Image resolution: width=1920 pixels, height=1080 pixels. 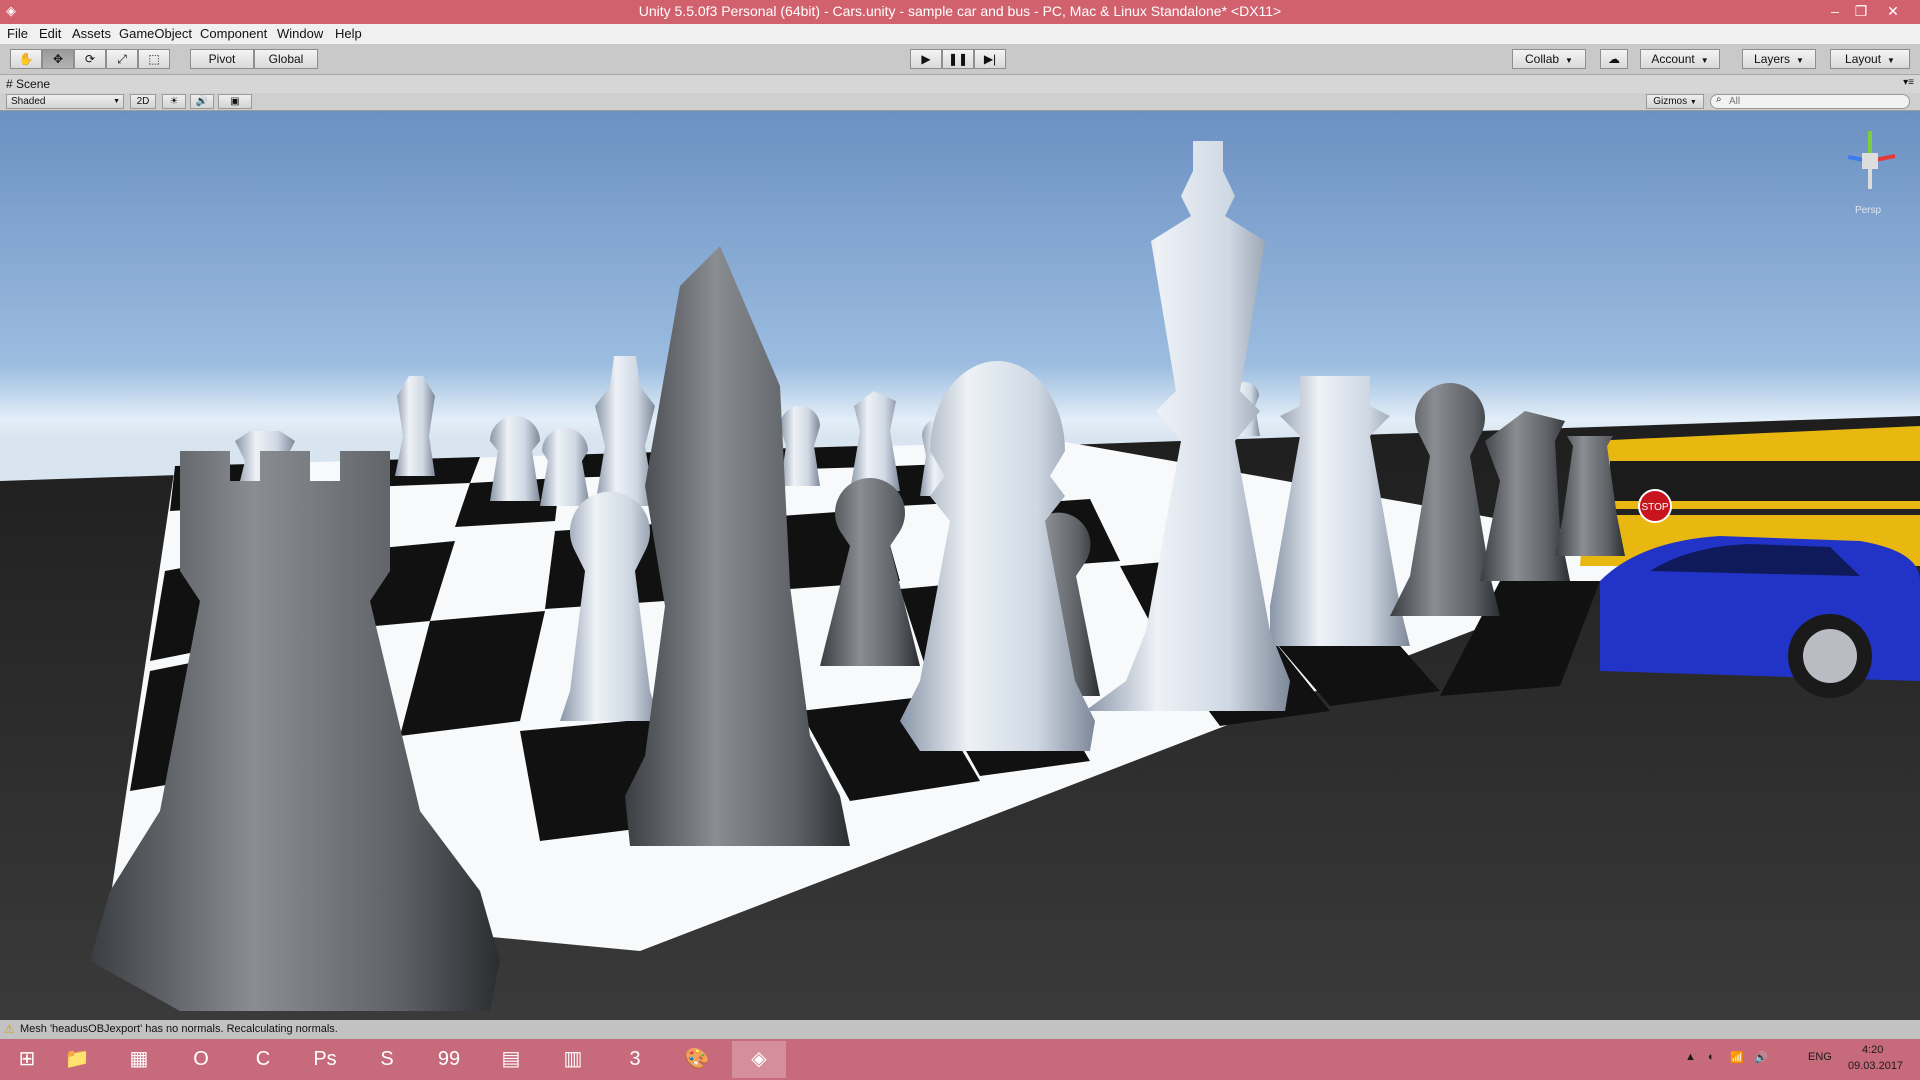 I want to click on taskbar-app-ccleaner: C, so click(x=263, y=1059).